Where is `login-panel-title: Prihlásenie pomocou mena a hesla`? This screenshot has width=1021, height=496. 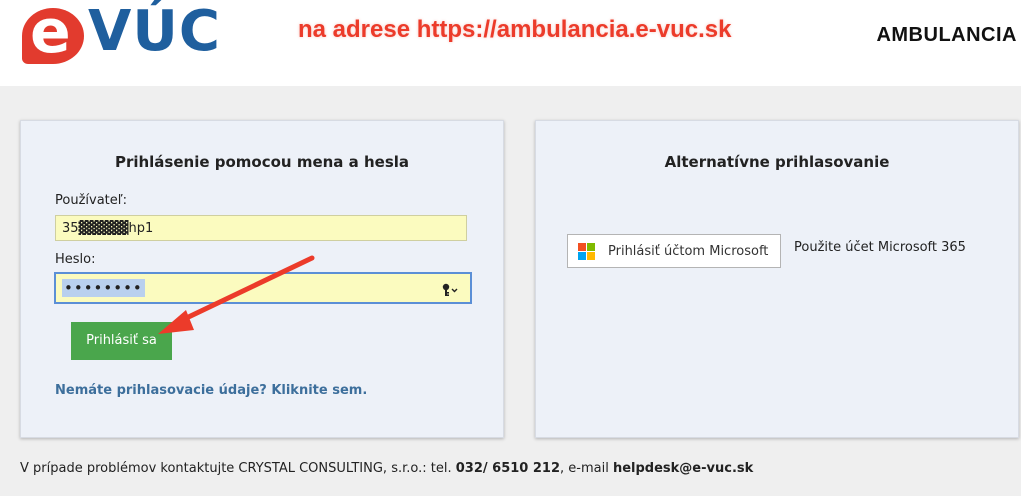
login-panel-title: Prihlásenie pomocou mena a hesla is located at coordinates (262, 162).